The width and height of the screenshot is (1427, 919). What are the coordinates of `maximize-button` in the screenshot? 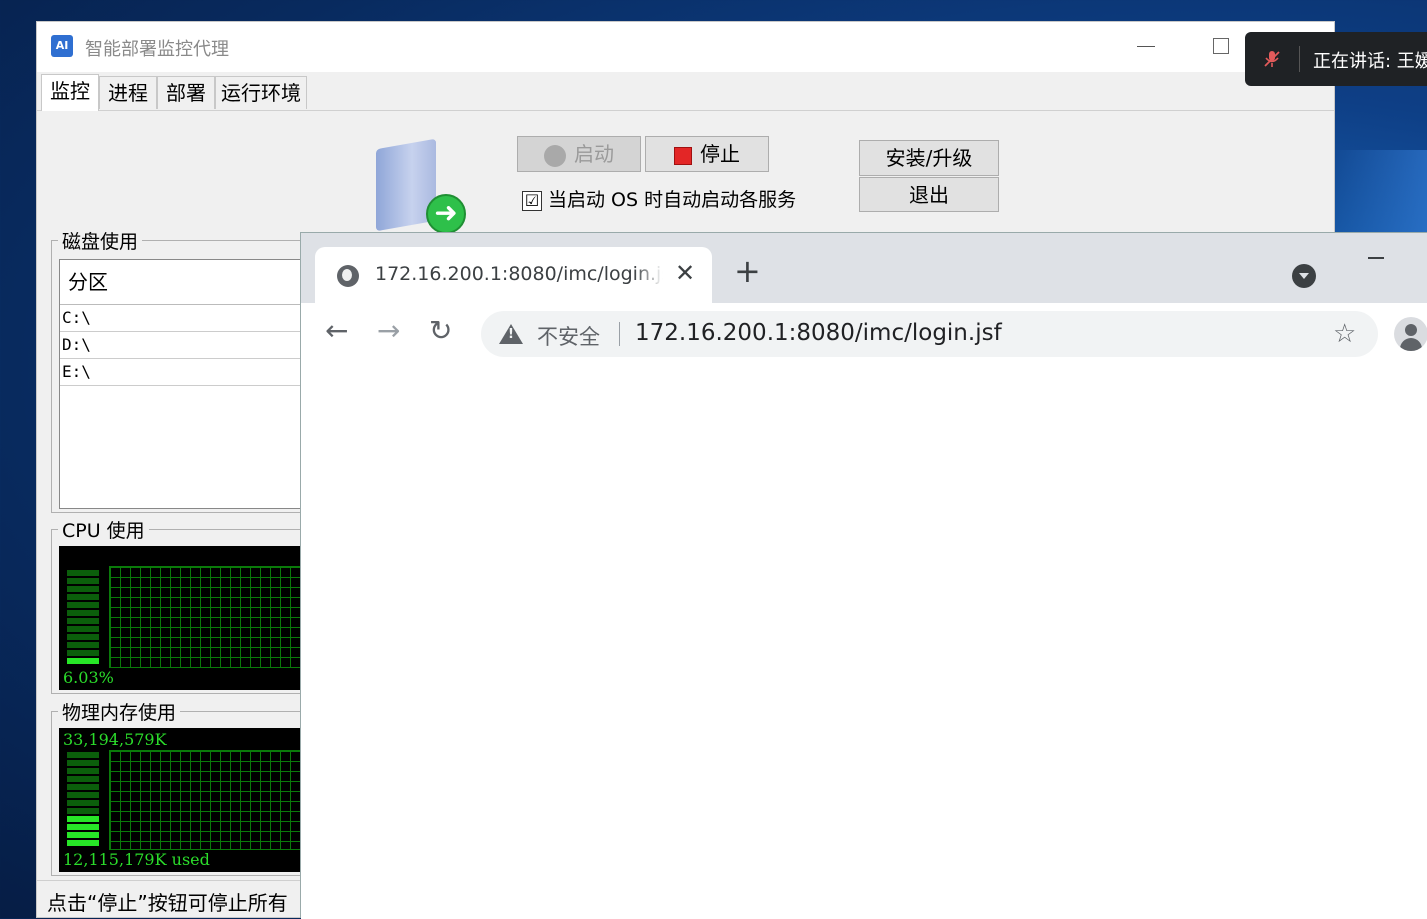 It's located at (1221, 46).